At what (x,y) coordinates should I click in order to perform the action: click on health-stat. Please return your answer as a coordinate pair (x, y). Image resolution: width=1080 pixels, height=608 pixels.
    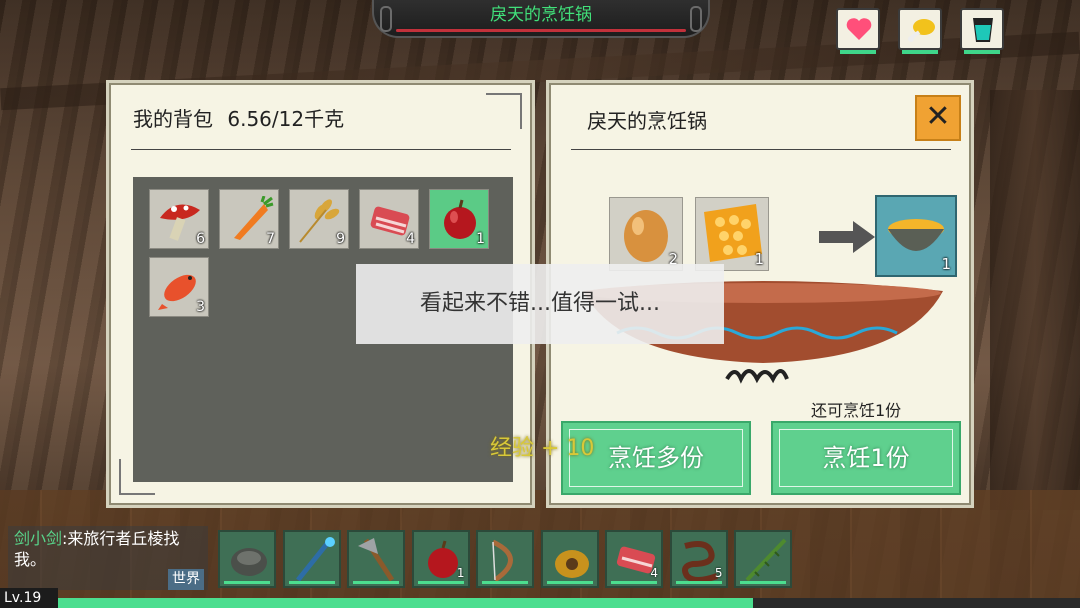
    Looking at the image, I should click on (858, 31).